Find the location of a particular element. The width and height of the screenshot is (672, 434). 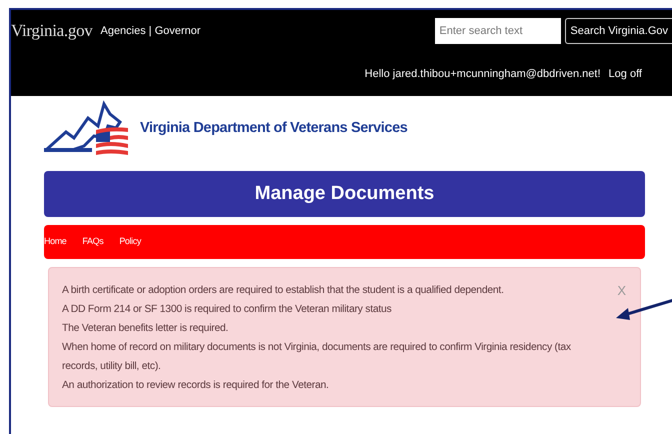

greeting-text: Hello jared.thibou+mcunningham@dbdriven.net! is located at coordinates (482, 74).